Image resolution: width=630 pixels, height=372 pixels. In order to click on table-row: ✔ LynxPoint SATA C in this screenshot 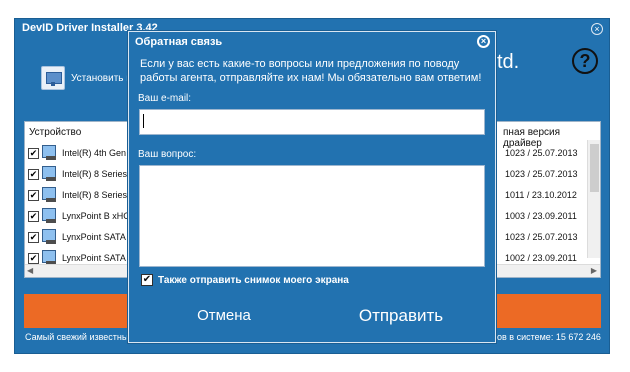, I will do `click(83, 237)`.